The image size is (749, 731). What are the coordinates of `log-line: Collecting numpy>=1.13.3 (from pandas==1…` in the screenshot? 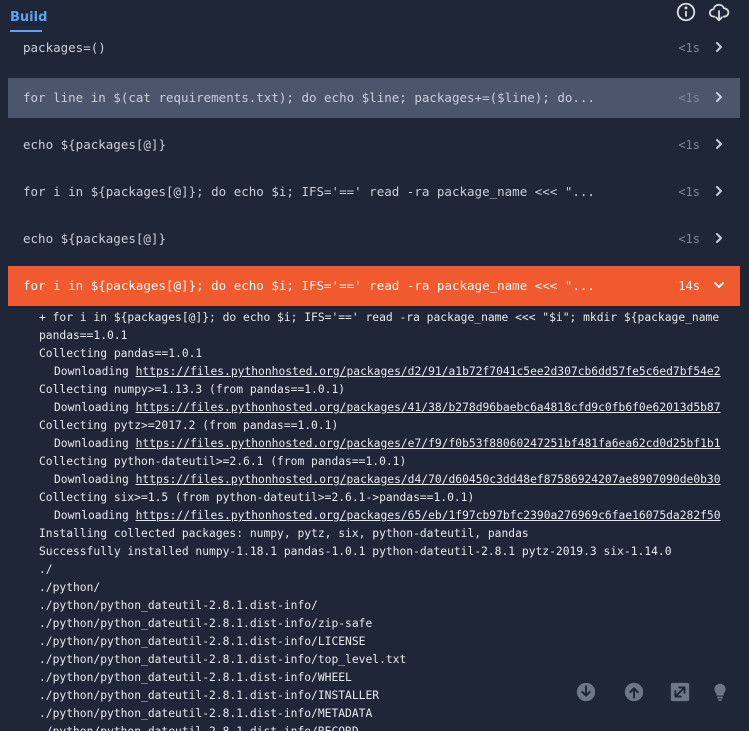 It's located at (192, 389).